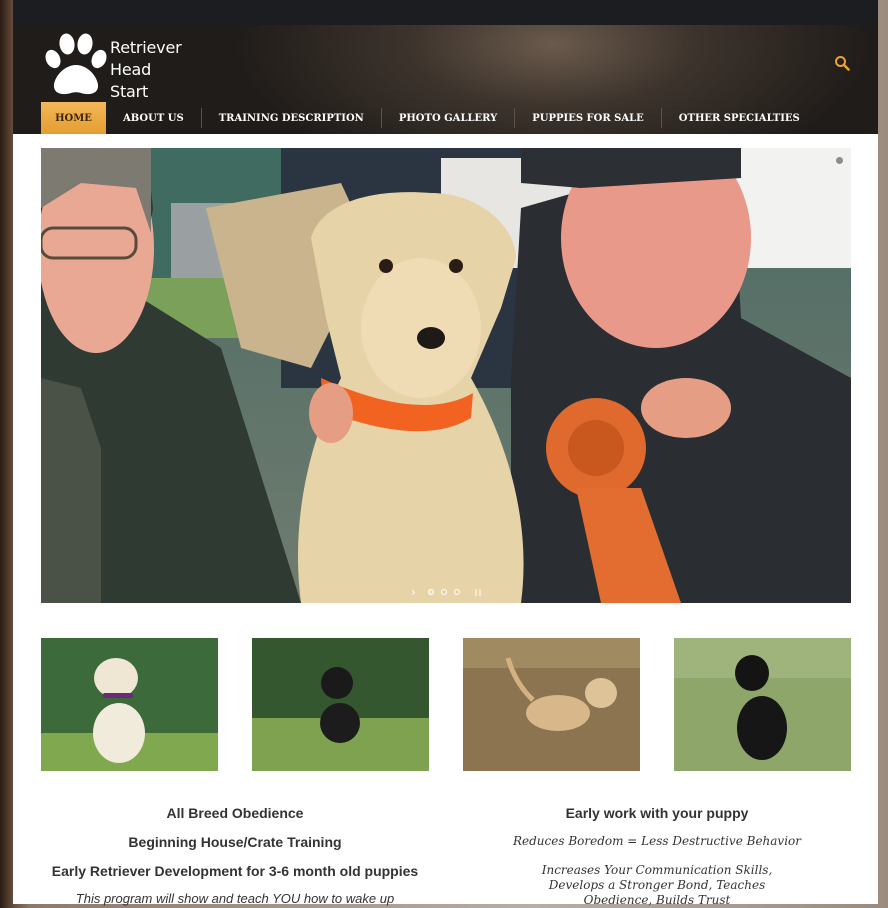  Describe the element at coordinates (413, 592) in the screenshot. I see `chevron-right-icon: ›` at that location.